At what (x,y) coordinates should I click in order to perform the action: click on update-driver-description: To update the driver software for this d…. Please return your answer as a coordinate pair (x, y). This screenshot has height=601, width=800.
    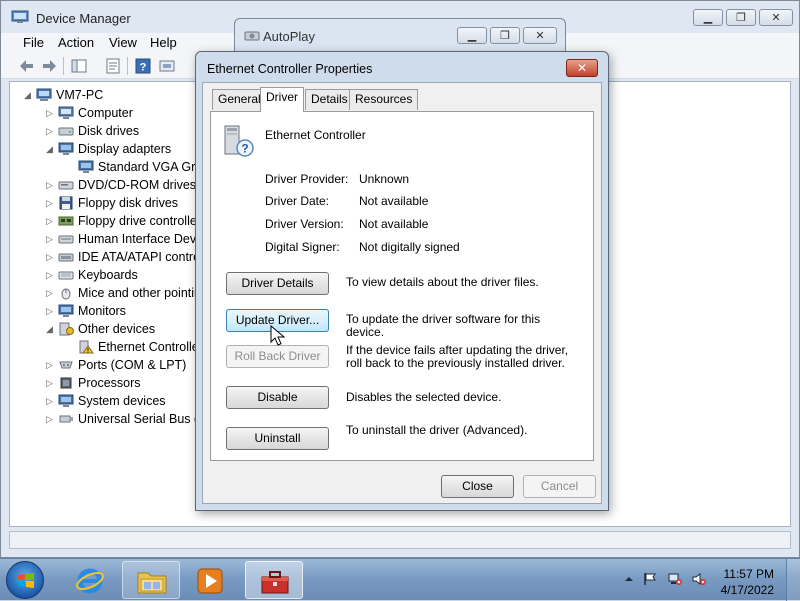
    Looking at the image, I should click on (443, 325).